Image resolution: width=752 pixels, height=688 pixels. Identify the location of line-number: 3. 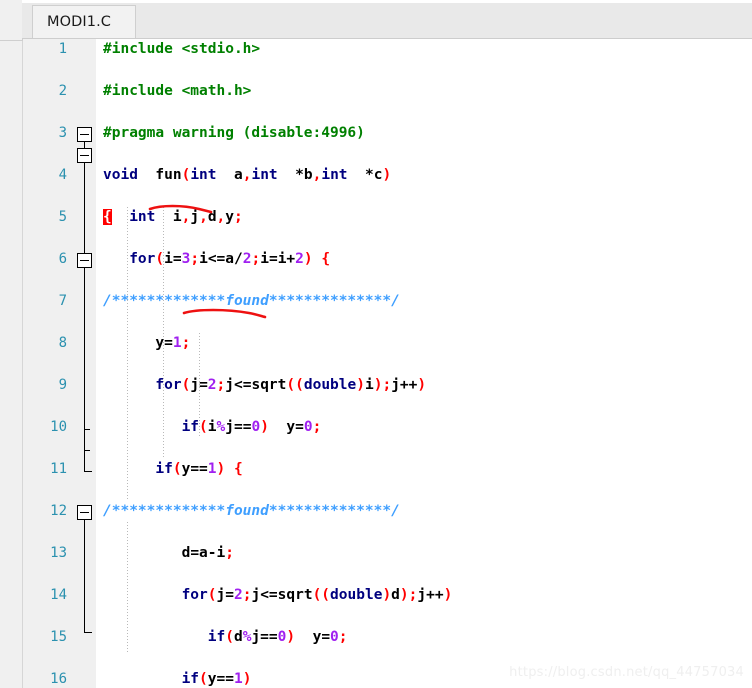
(62, 133).